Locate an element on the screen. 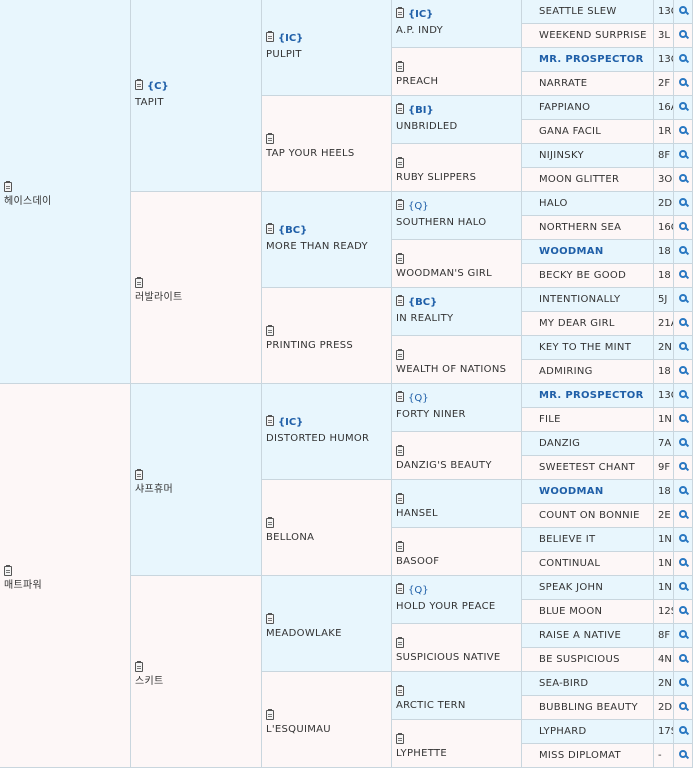  horse-entry: SUSPICIOUS NATIVE is located at coordinates (448, 650).